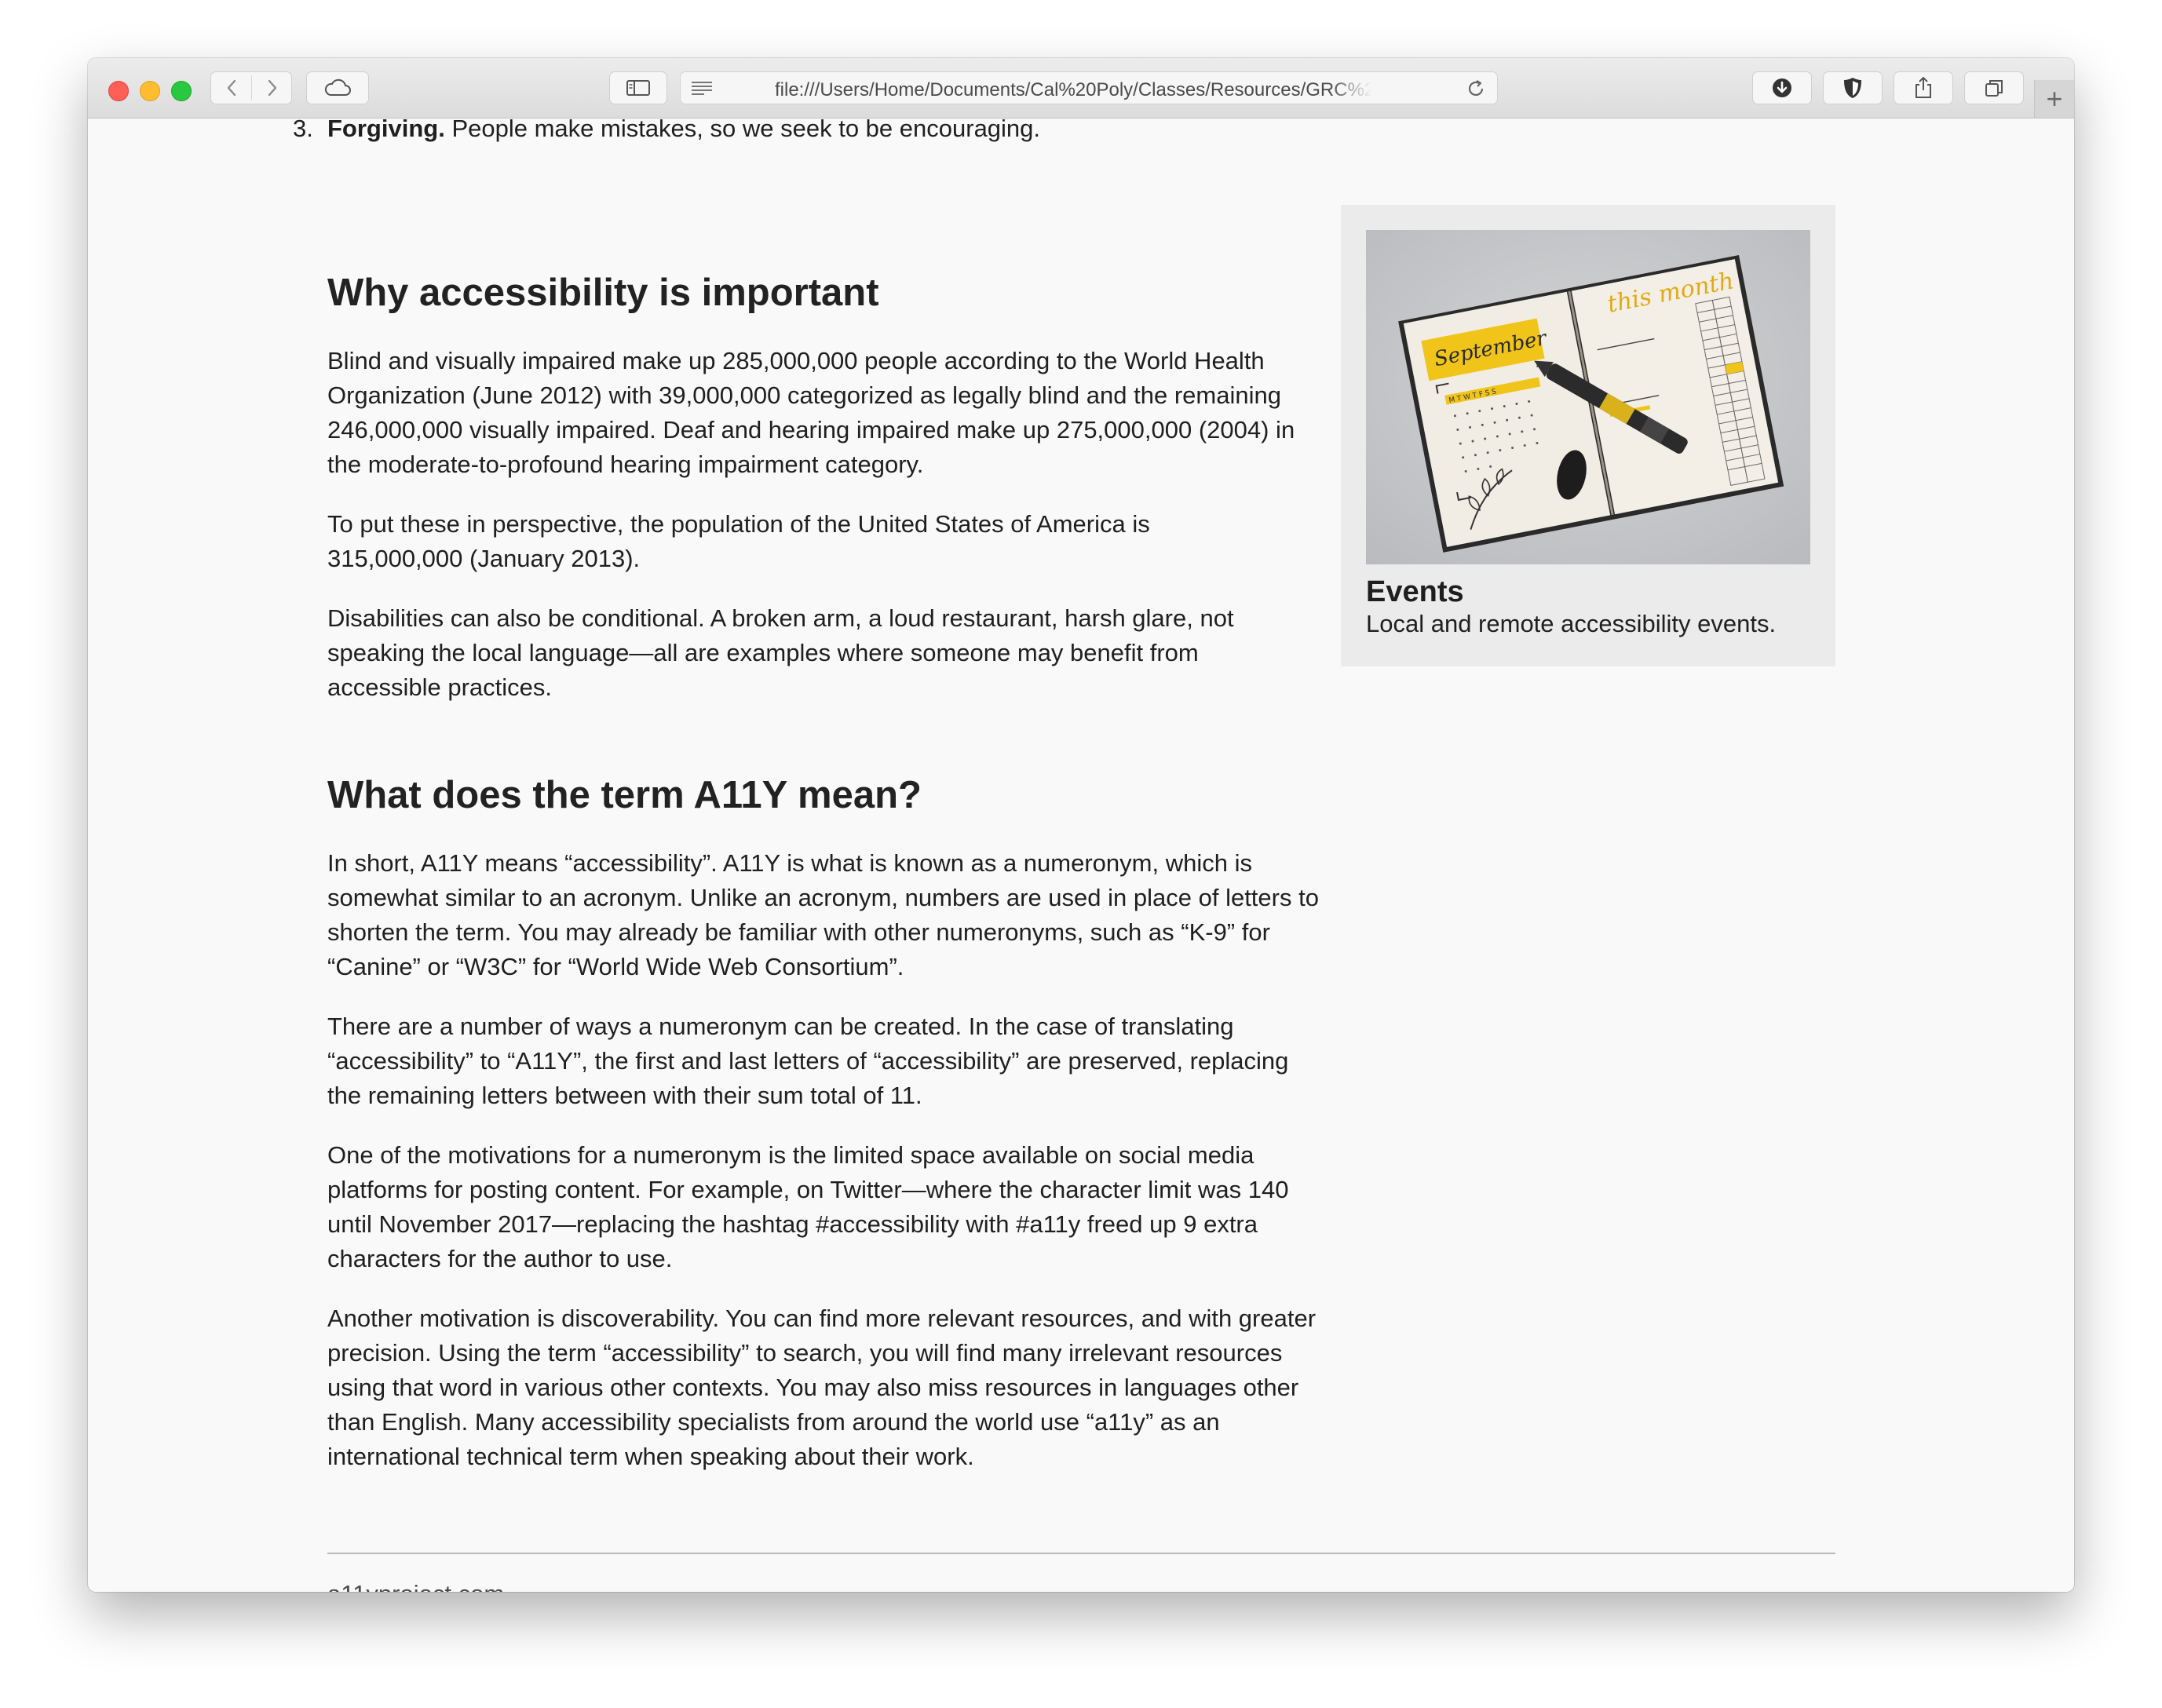  I want to click on download-icon, so click(1782, 87).